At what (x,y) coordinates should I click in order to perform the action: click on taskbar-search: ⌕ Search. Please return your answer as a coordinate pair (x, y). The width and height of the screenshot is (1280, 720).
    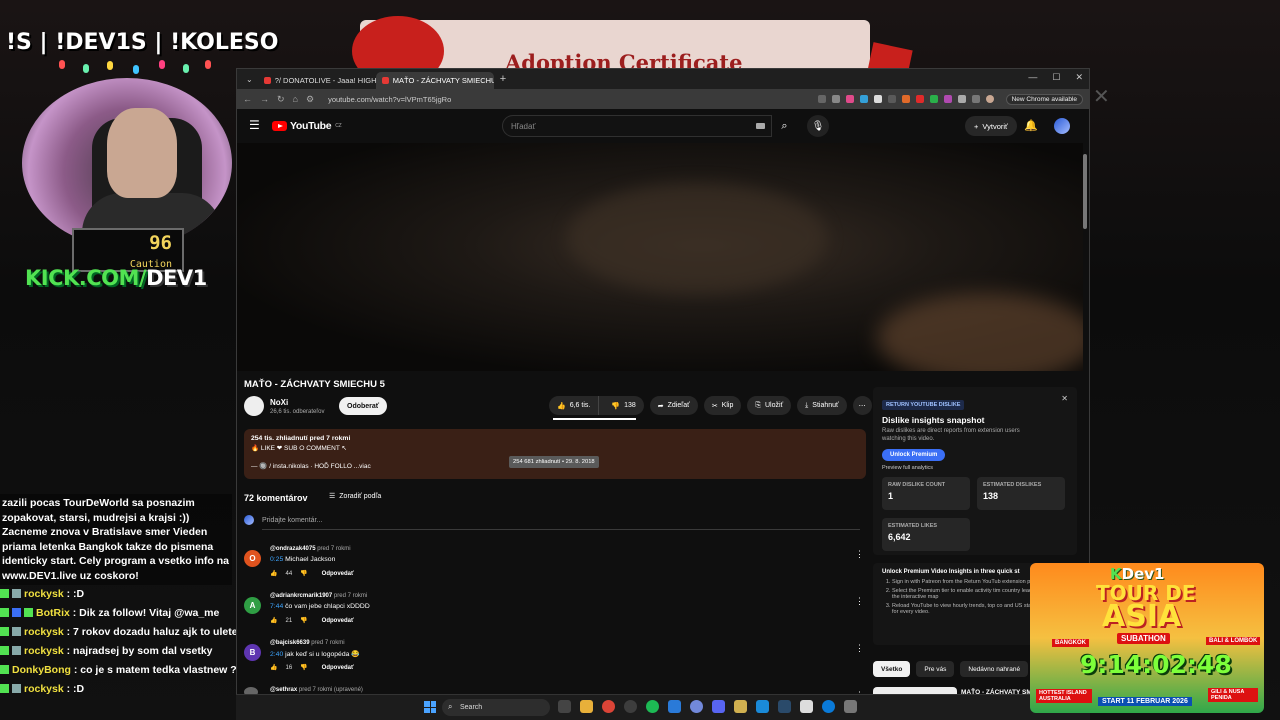
    Looking at the image, I should click on (496, 707).